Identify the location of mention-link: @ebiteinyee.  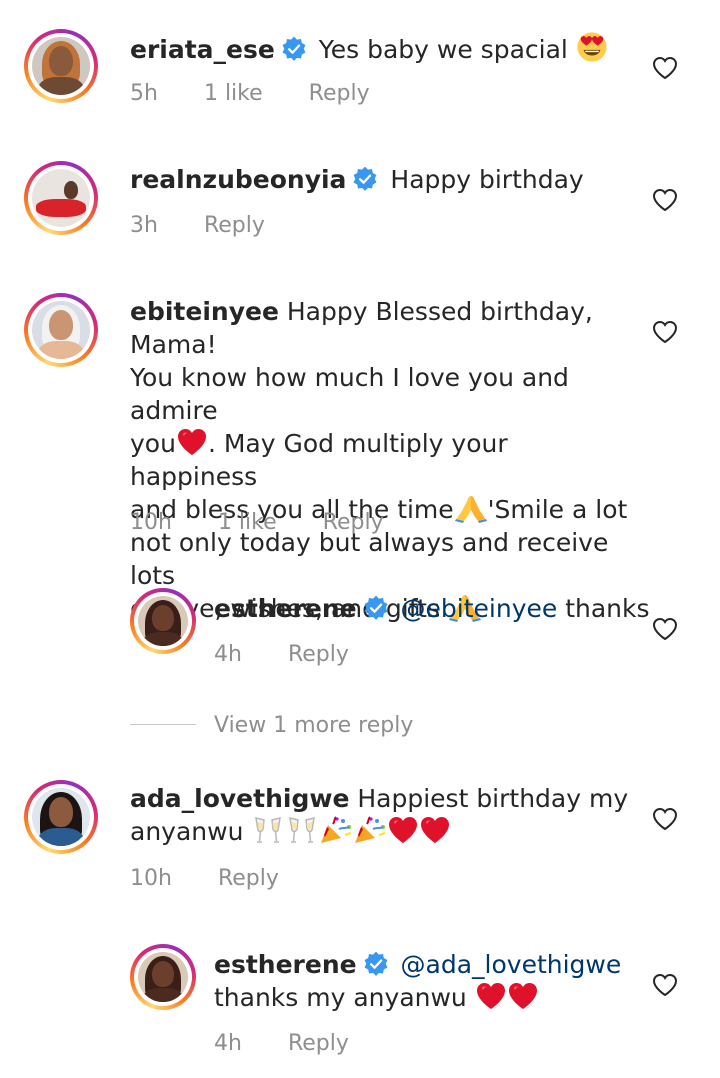
(479, 608).